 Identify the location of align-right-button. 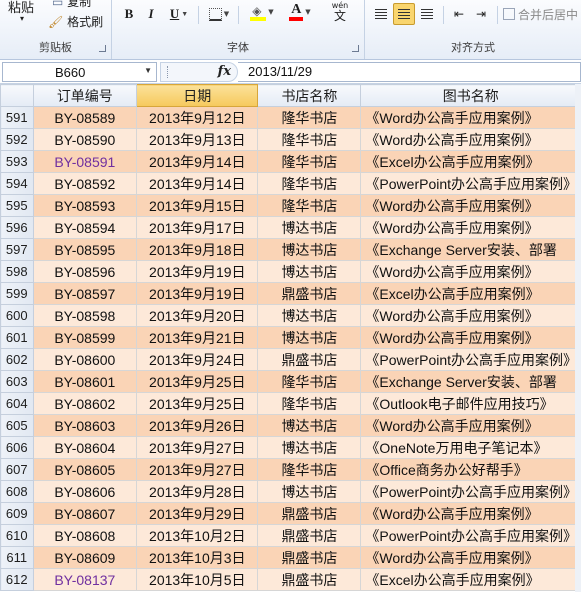
(427, 14).